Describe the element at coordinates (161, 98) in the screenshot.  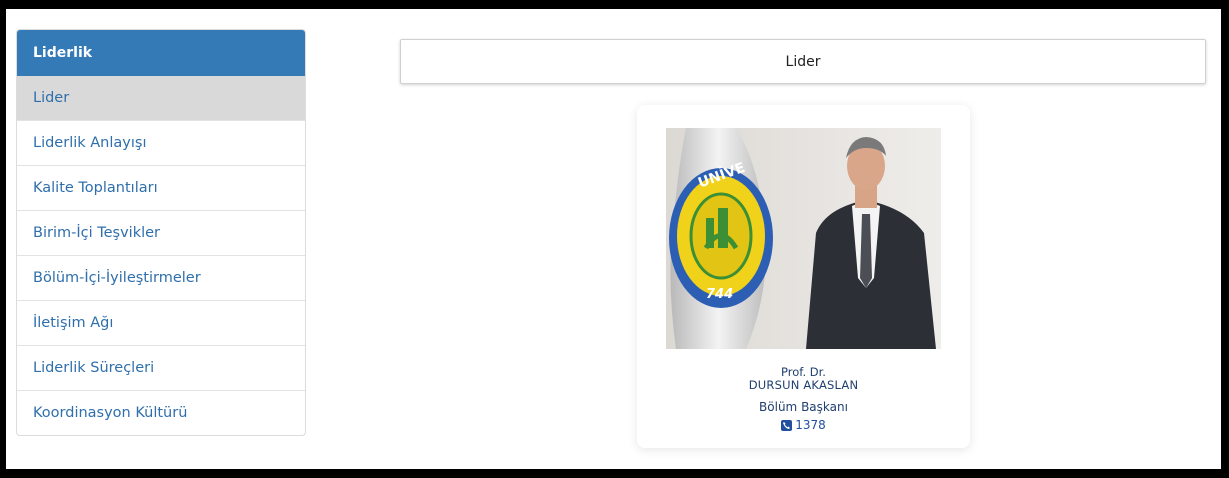
I see `sidebar-item-lider: Lider` at that location.